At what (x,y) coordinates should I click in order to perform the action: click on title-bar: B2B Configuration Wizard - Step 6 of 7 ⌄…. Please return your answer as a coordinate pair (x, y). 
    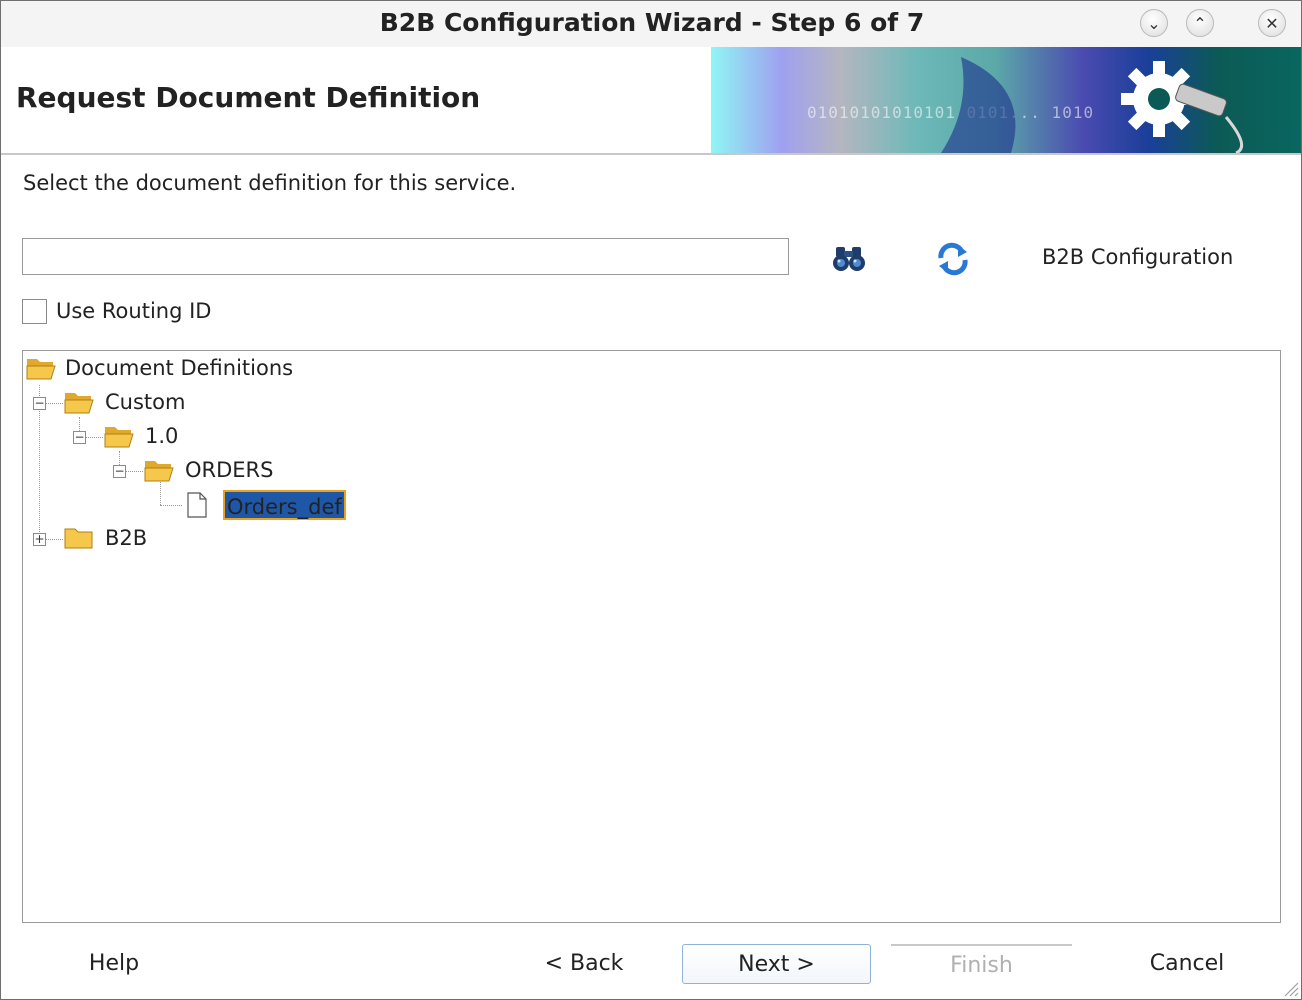
    Looking at the image, I should click on (651, 24).